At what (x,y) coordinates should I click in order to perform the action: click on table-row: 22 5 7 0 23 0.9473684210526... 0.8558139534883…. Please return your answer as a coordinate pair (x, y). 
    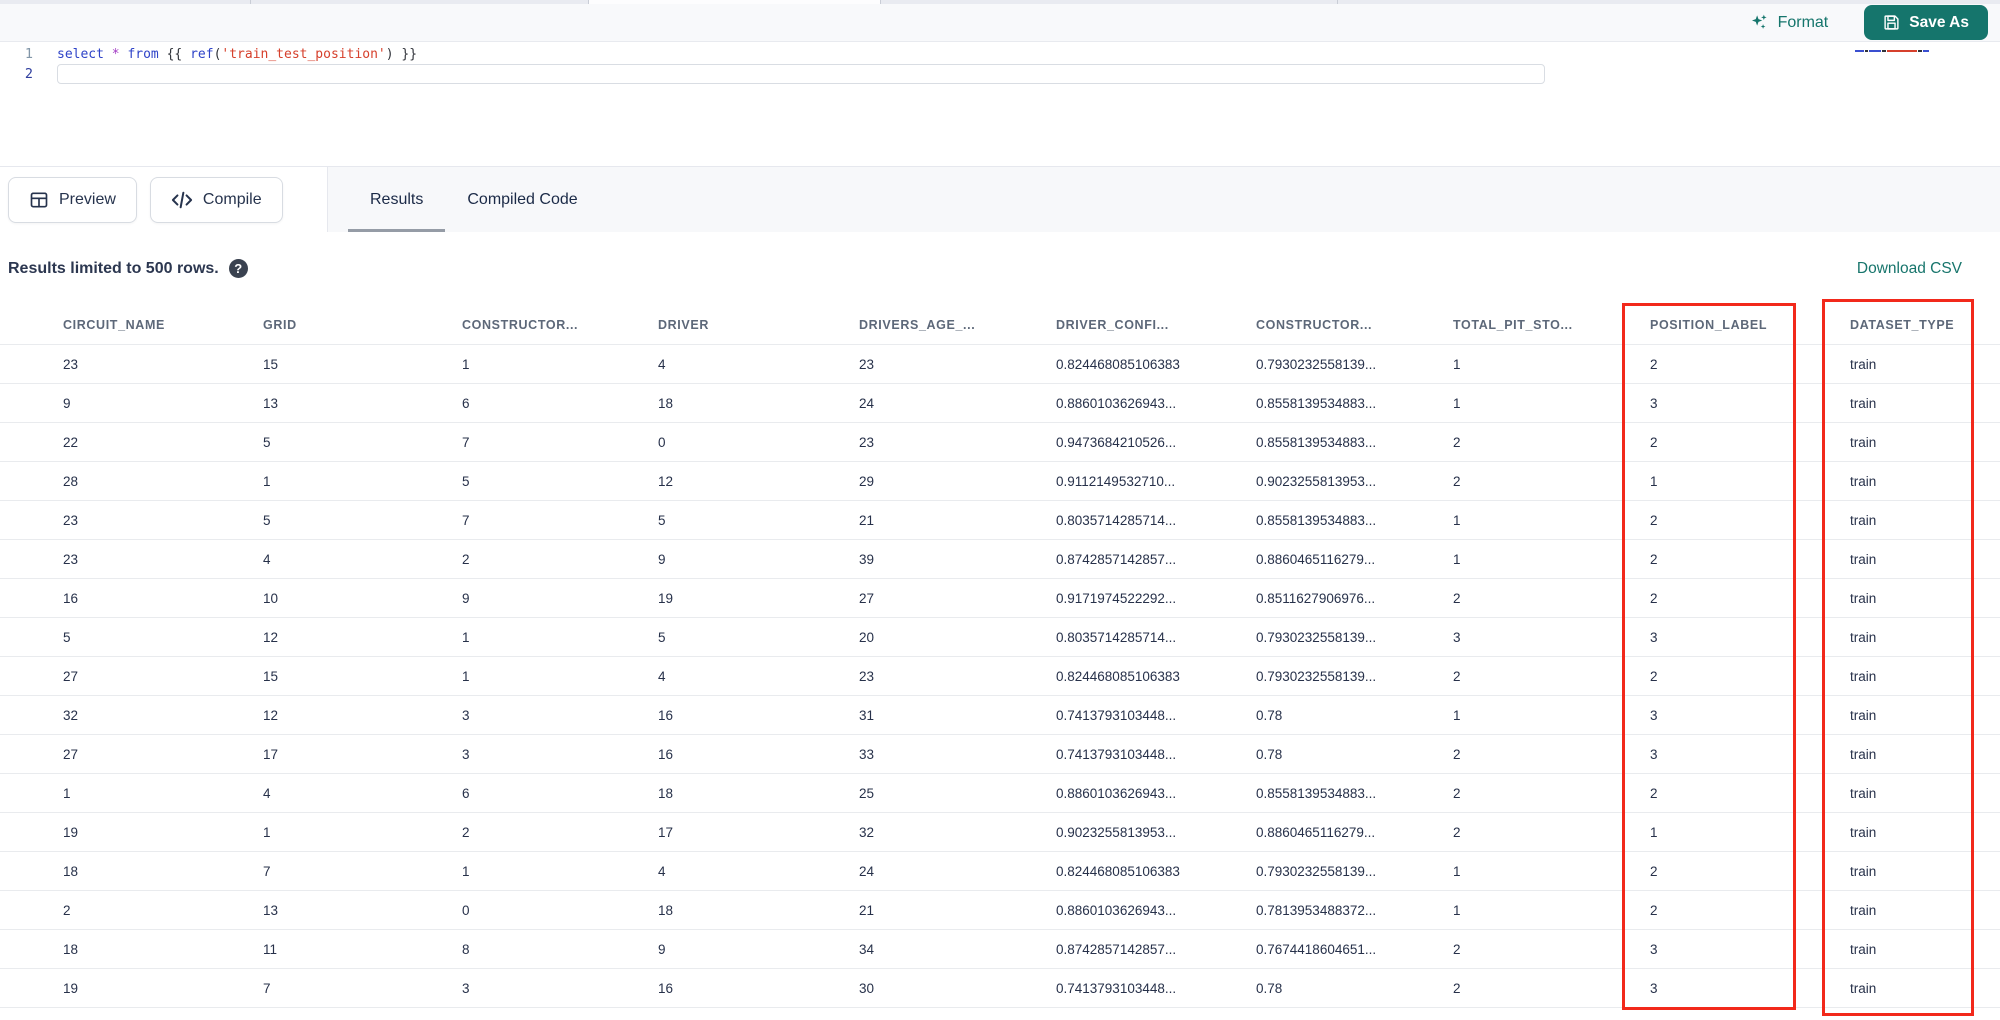
    Looking at the image, I should click on (1000, 442).